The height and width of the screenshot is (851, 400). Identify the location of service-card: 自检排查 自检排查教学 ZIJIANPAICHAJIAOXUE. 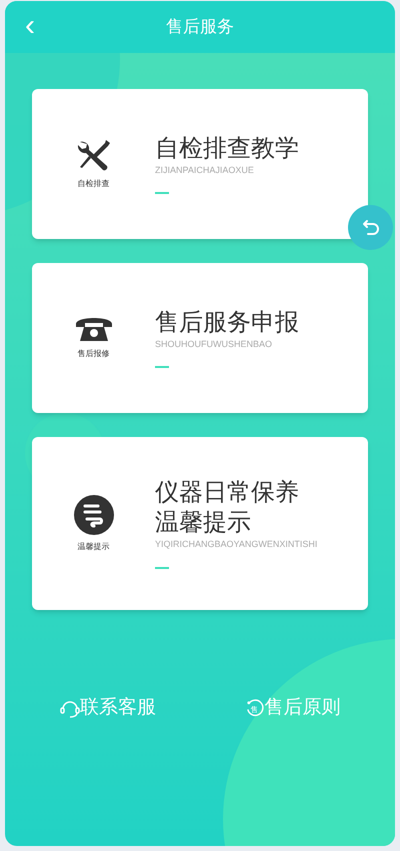
(200, 164).